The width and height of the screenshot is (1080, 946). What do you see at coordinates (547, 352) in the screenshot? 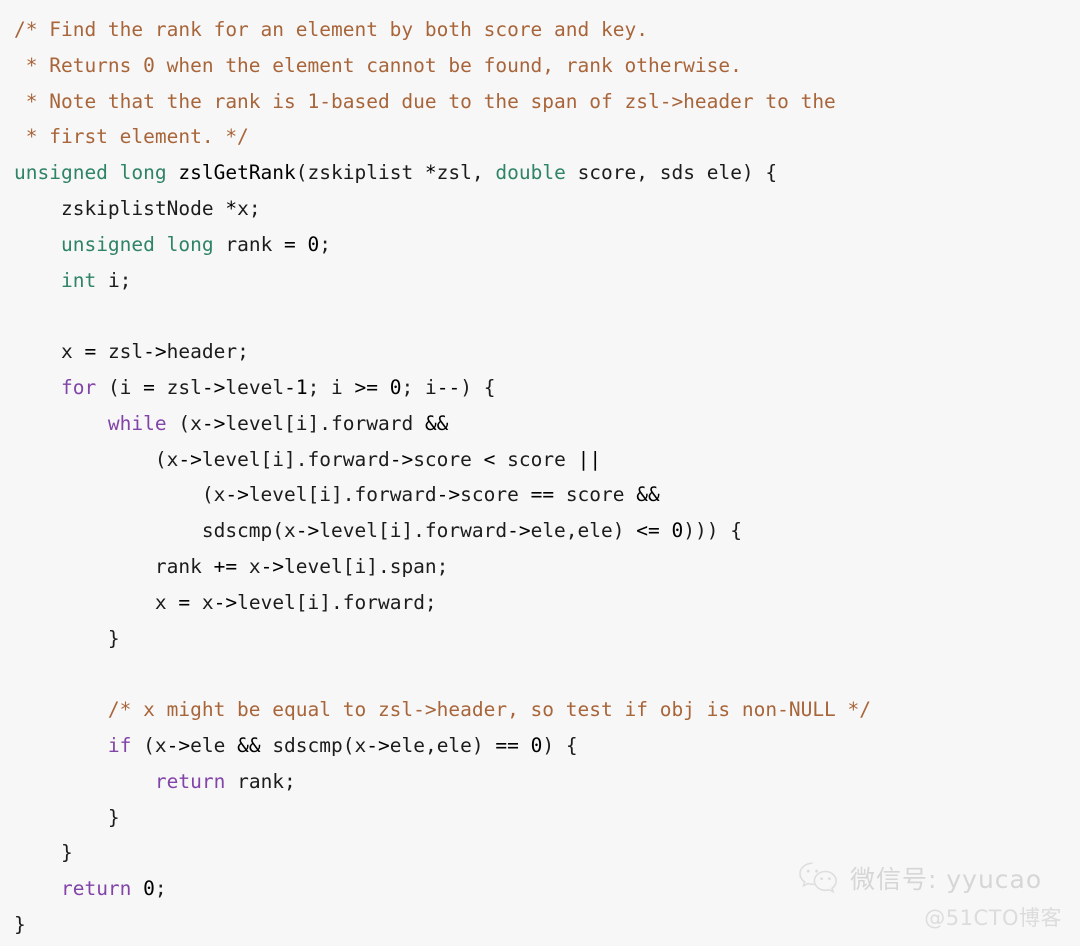
I see `code-line: x = zsl->header;` at bounding box center [547, 352].